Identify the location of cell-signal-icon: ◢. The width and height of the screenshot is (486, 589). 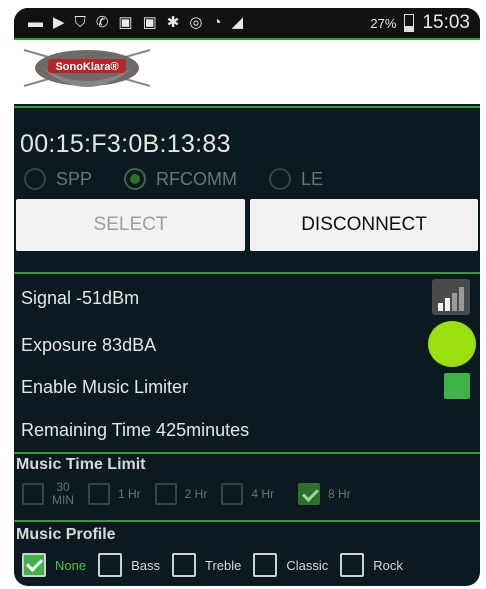
(237, 22).